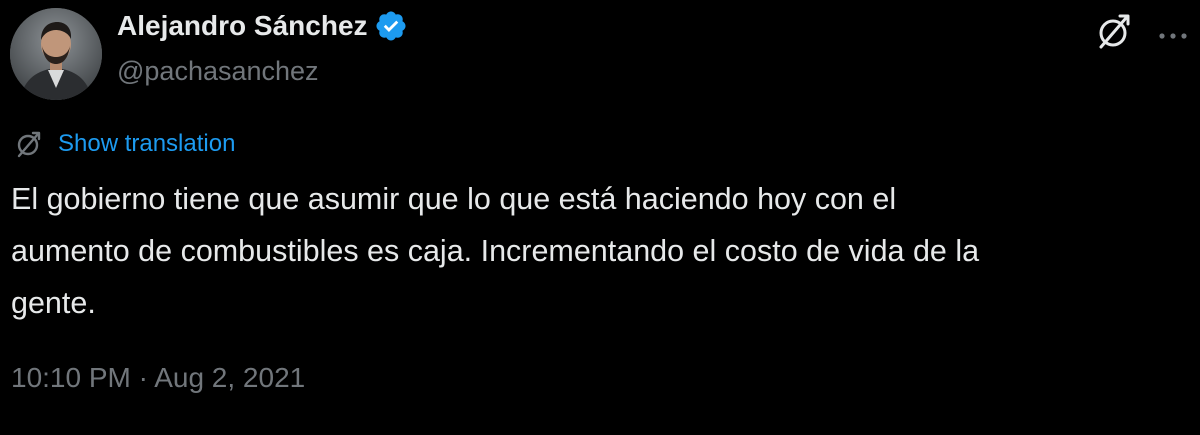 The image size is (1200, 435). I want to click on show-translation-row: Show translation, so click(124, 144).